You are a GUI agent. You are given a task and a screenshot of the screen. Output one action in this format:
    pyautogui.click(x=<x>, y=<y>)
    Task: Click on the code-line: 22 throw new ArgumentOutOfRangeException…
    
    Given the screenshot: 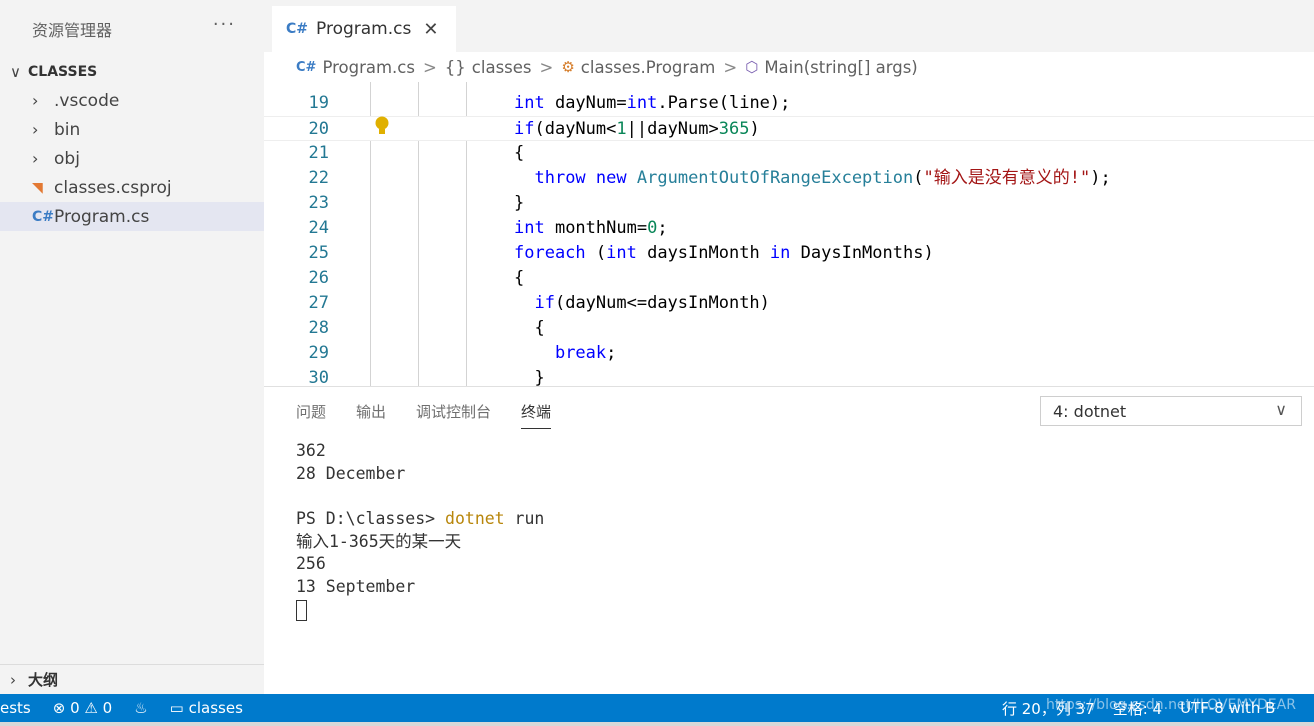 What is the action you would take?
    pyautogui.click(x=789, y=178)
    